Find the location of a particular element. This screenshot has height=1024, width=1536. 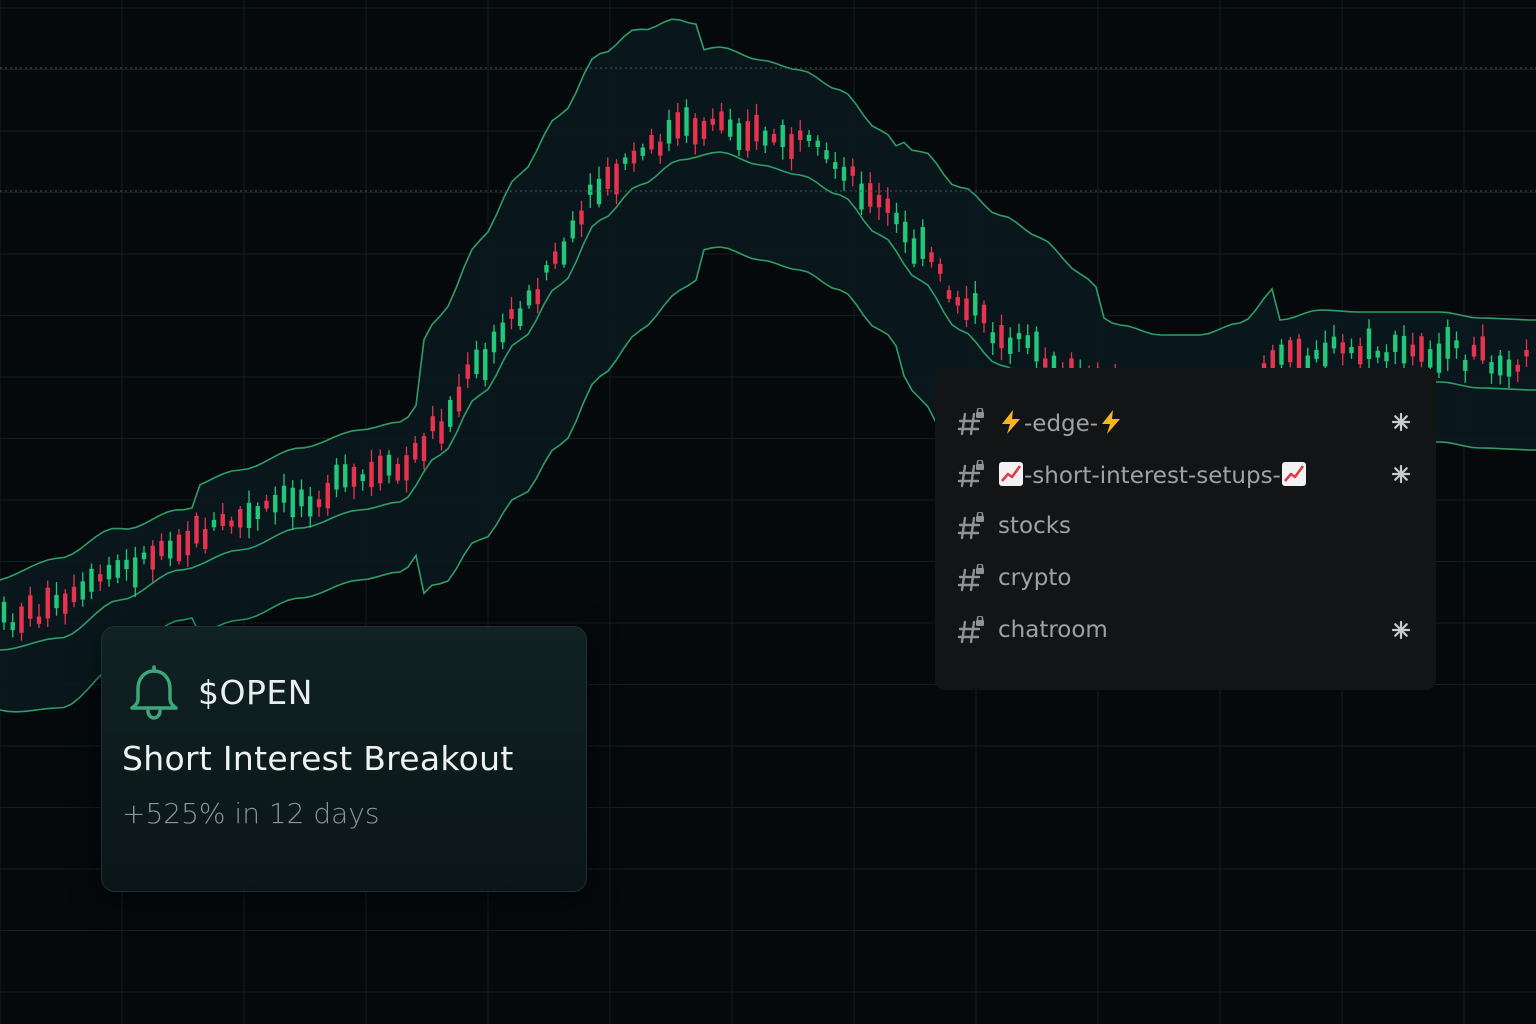

channel-item-crypto: crypto is located at coordinates (1185, 578).